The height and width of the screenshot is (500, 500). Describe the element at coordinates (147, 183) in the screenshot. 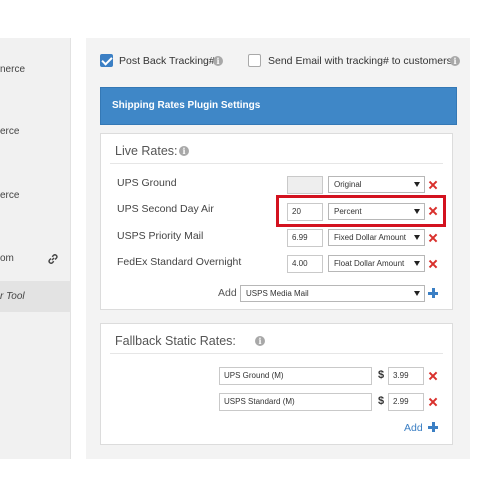

I see `rate-name: UPS Ground` at that location.